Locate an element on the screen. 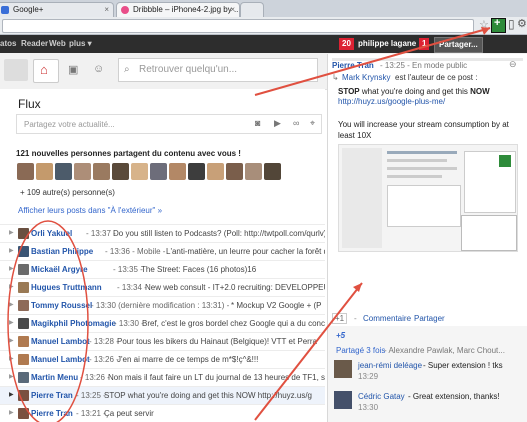 The height and width of the screenshot is (422, 527). arrow-head-icon is located at coordinates (357, 287).